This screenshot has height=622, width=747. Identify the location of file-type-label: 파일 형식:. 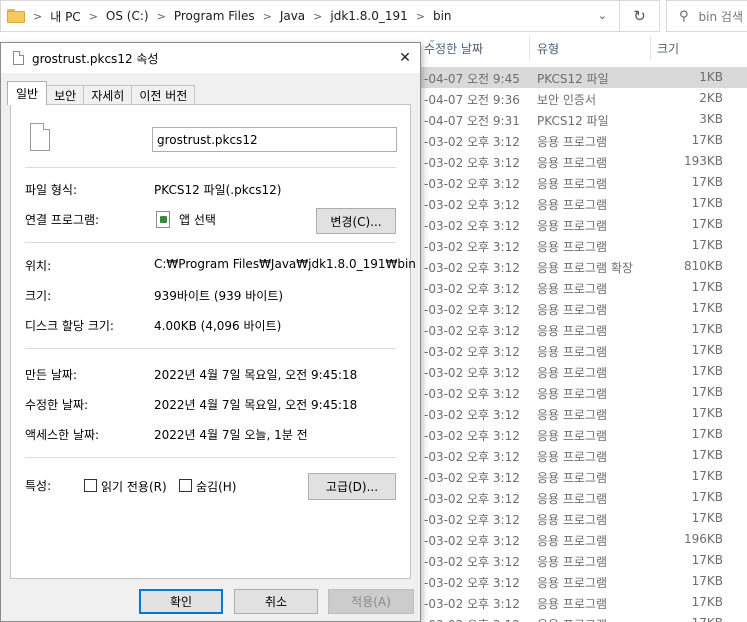
(51, 190).